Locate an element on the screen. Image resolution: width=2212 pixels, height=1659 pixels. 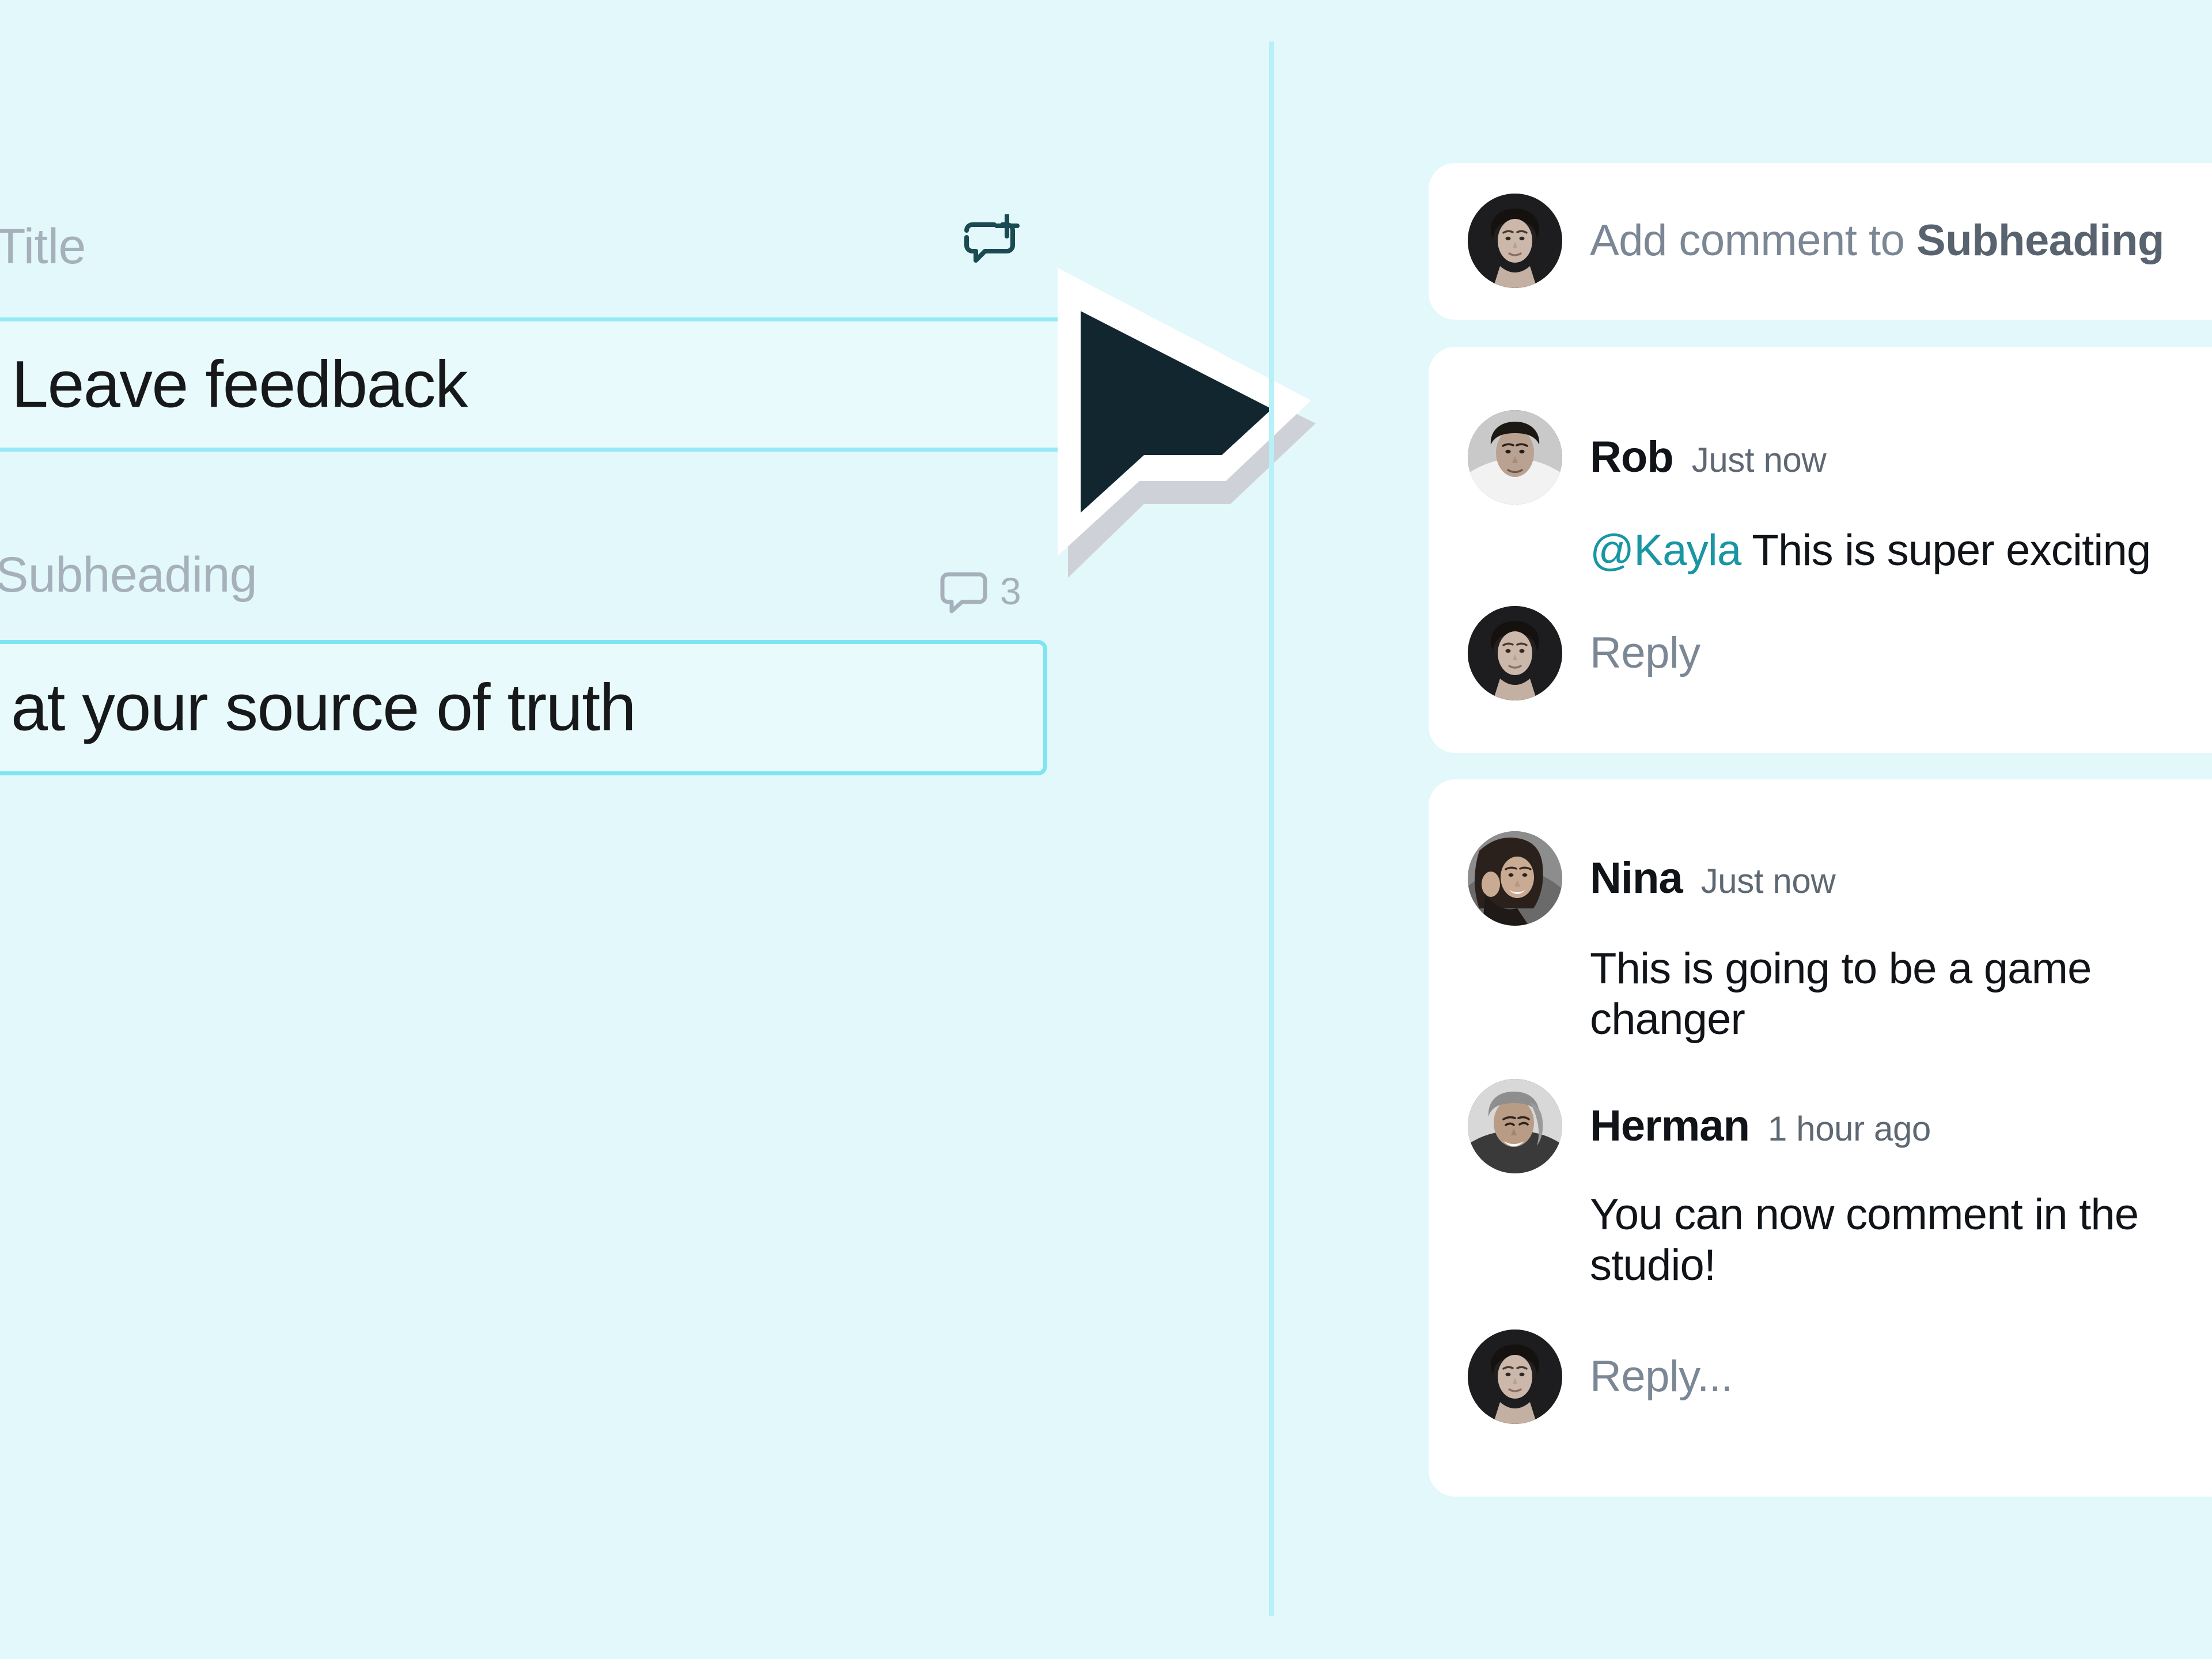
comment-count-indicator: 3 is located at coordinates (980, 591).